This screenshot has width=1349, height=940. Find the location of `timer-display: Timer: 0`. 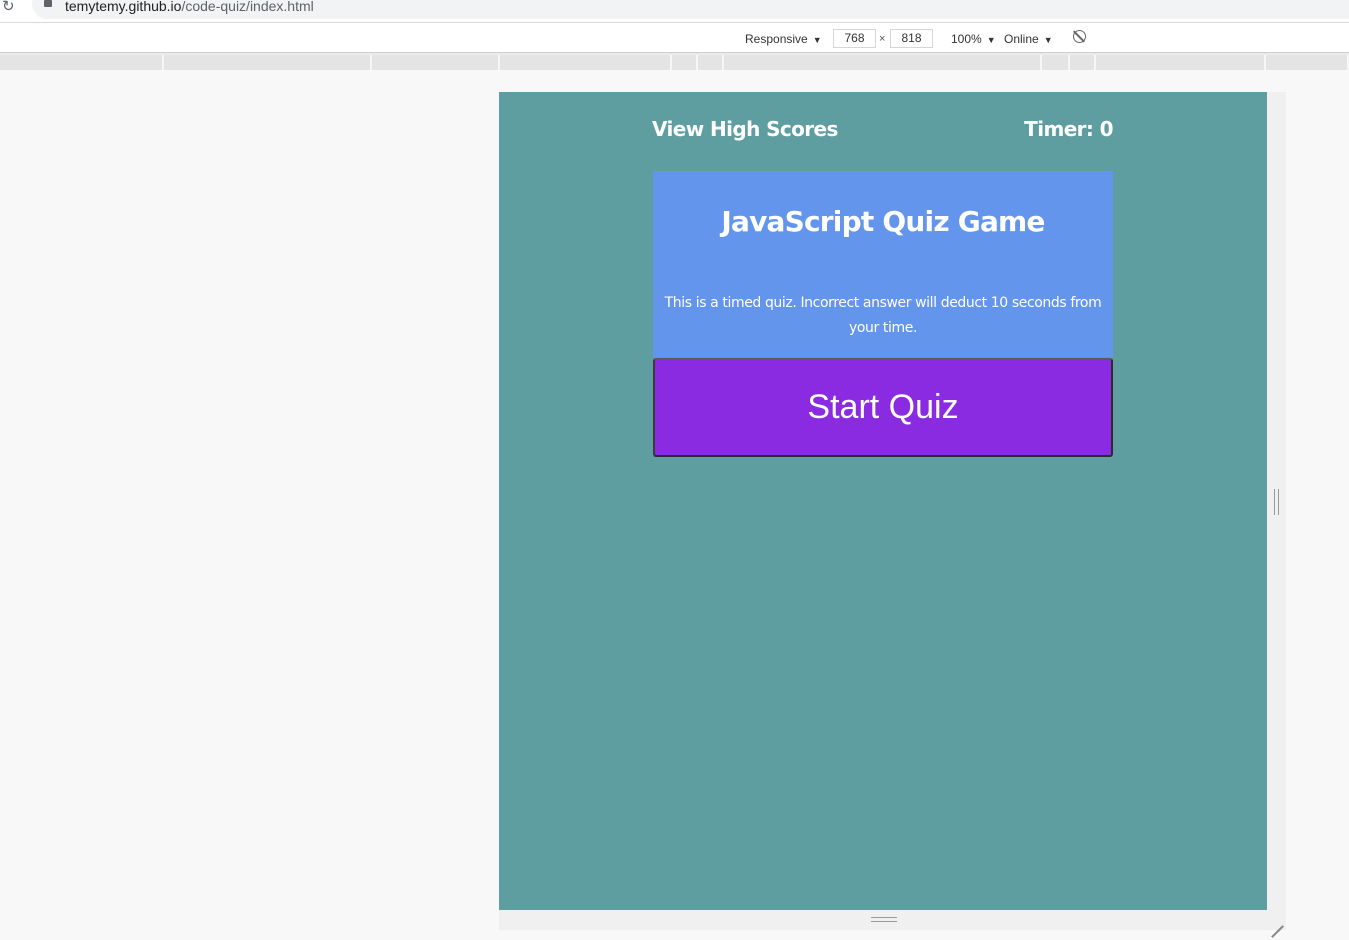

timer-display: Timer: 0 is located at coordinates (1068, 129).